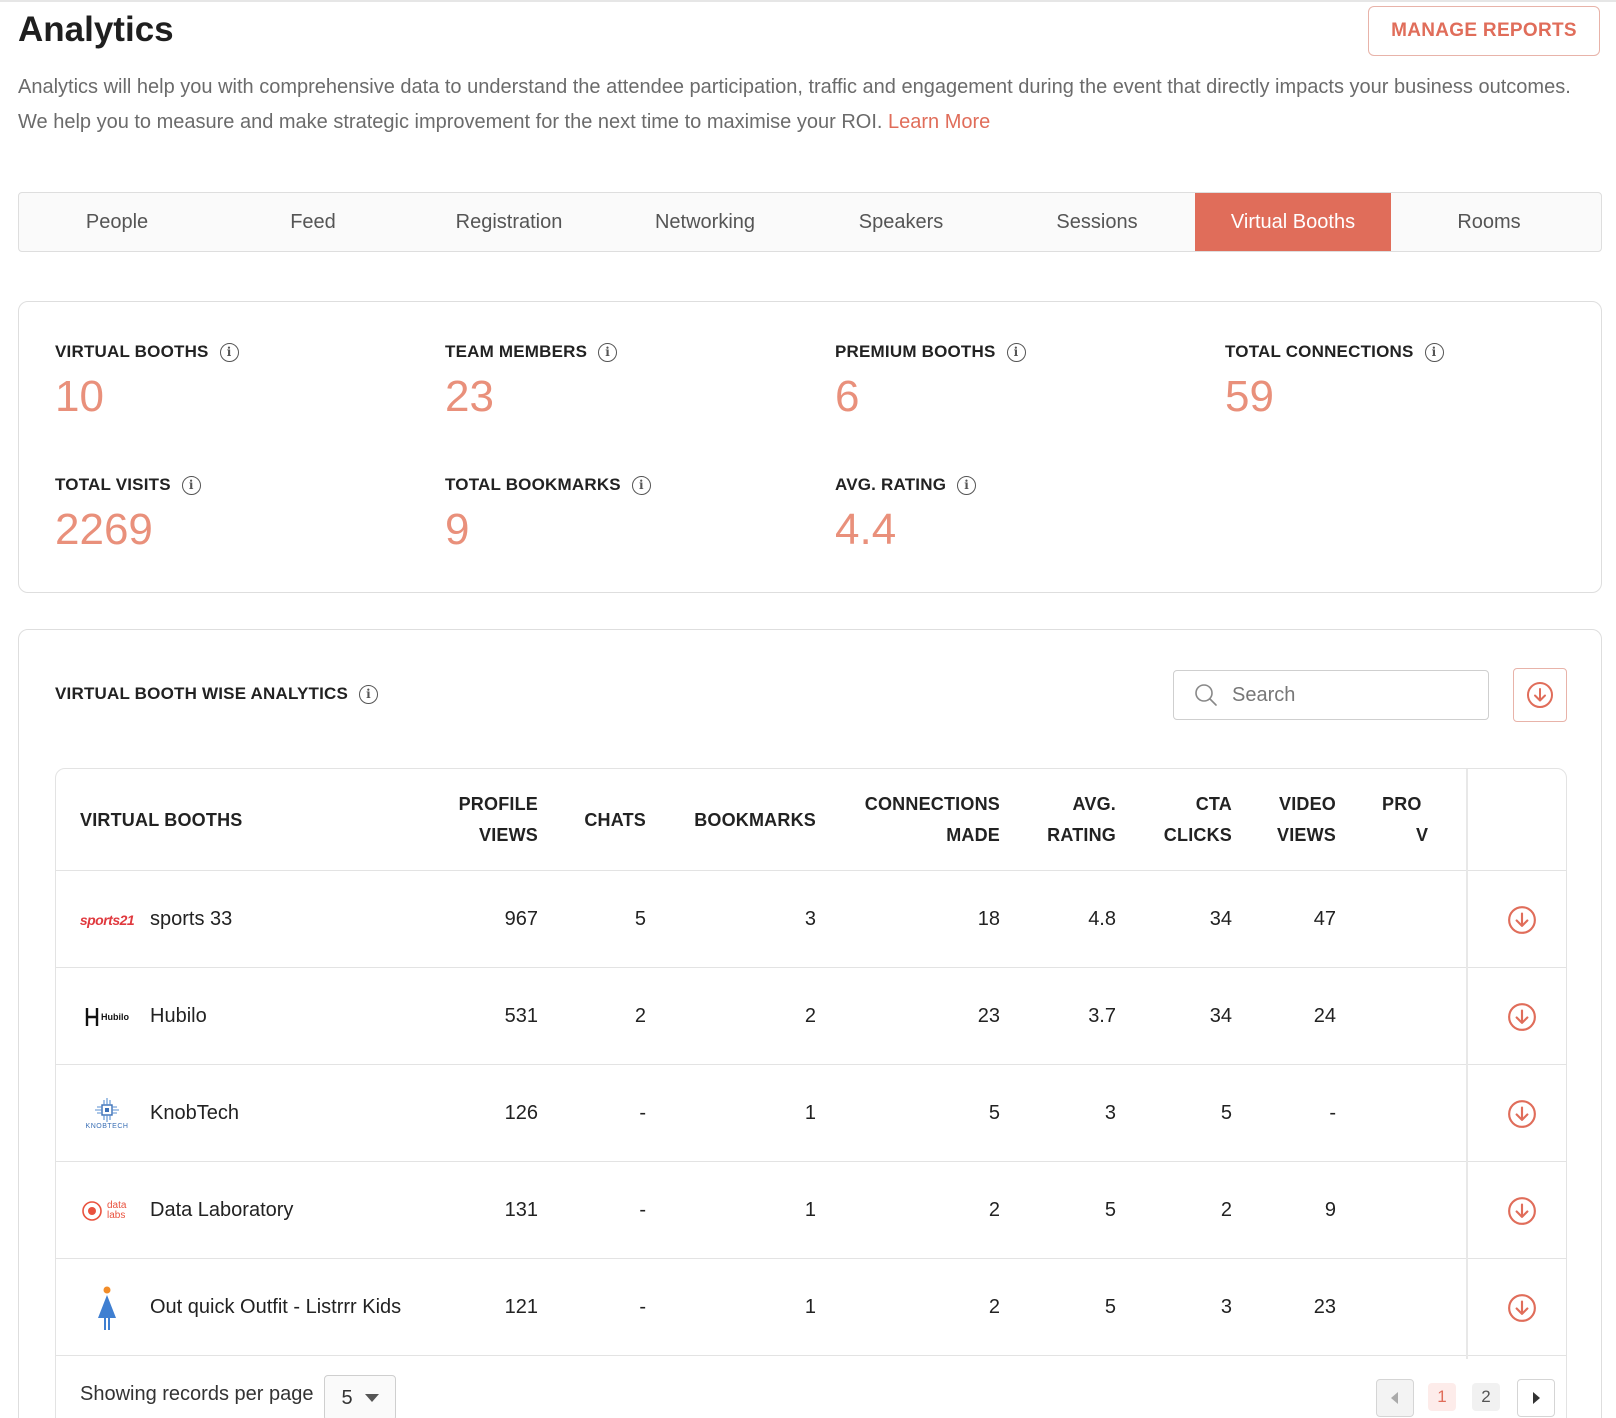 Image resolution: width=1616 pixels, height=1418 pixels. What do you see at coordinates (217, 694) in the screenshot?
I see `section-title: VIRTUAL BOOTH WISE ANALYTICS i` at bounding box center [217, 694].